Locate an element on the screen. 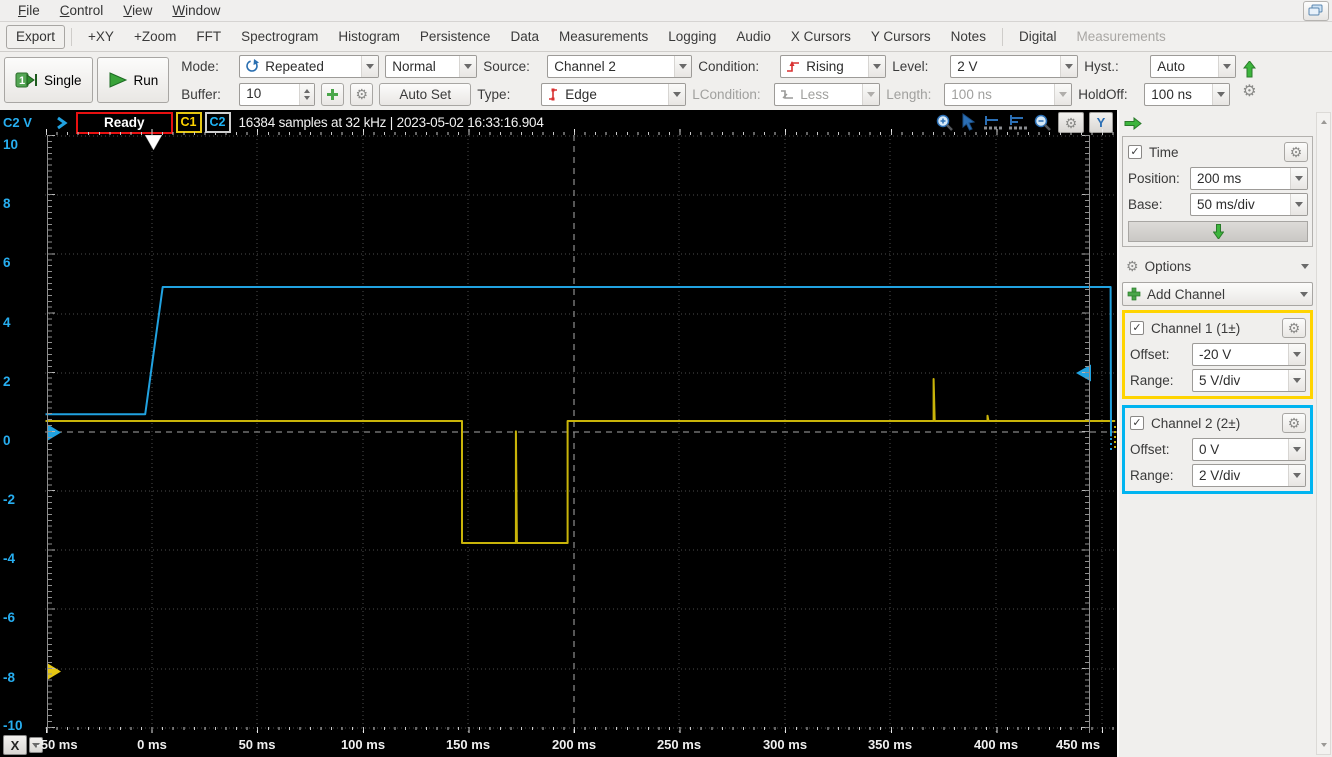  channel1-offset-select: -20 V is located at coordinates (1249, 354).